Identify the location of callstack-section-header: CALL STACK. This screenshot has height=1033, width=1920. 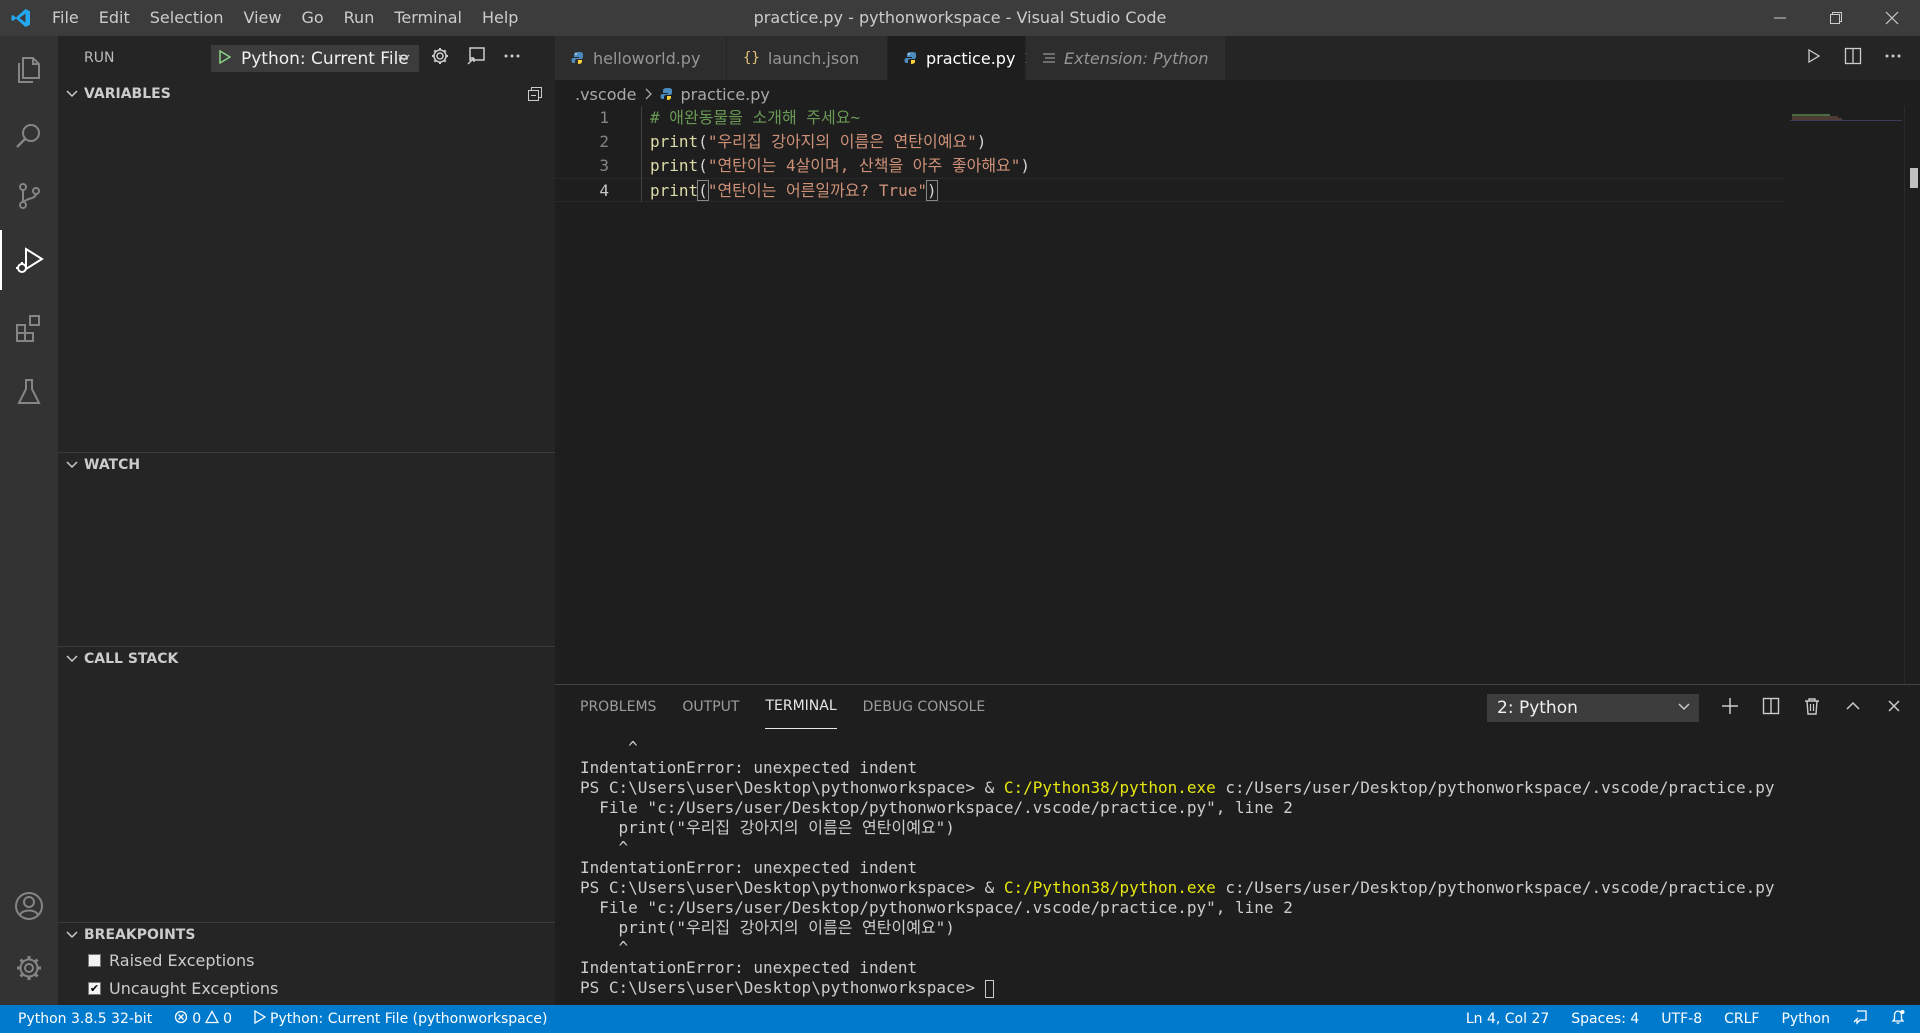
(306, 658).